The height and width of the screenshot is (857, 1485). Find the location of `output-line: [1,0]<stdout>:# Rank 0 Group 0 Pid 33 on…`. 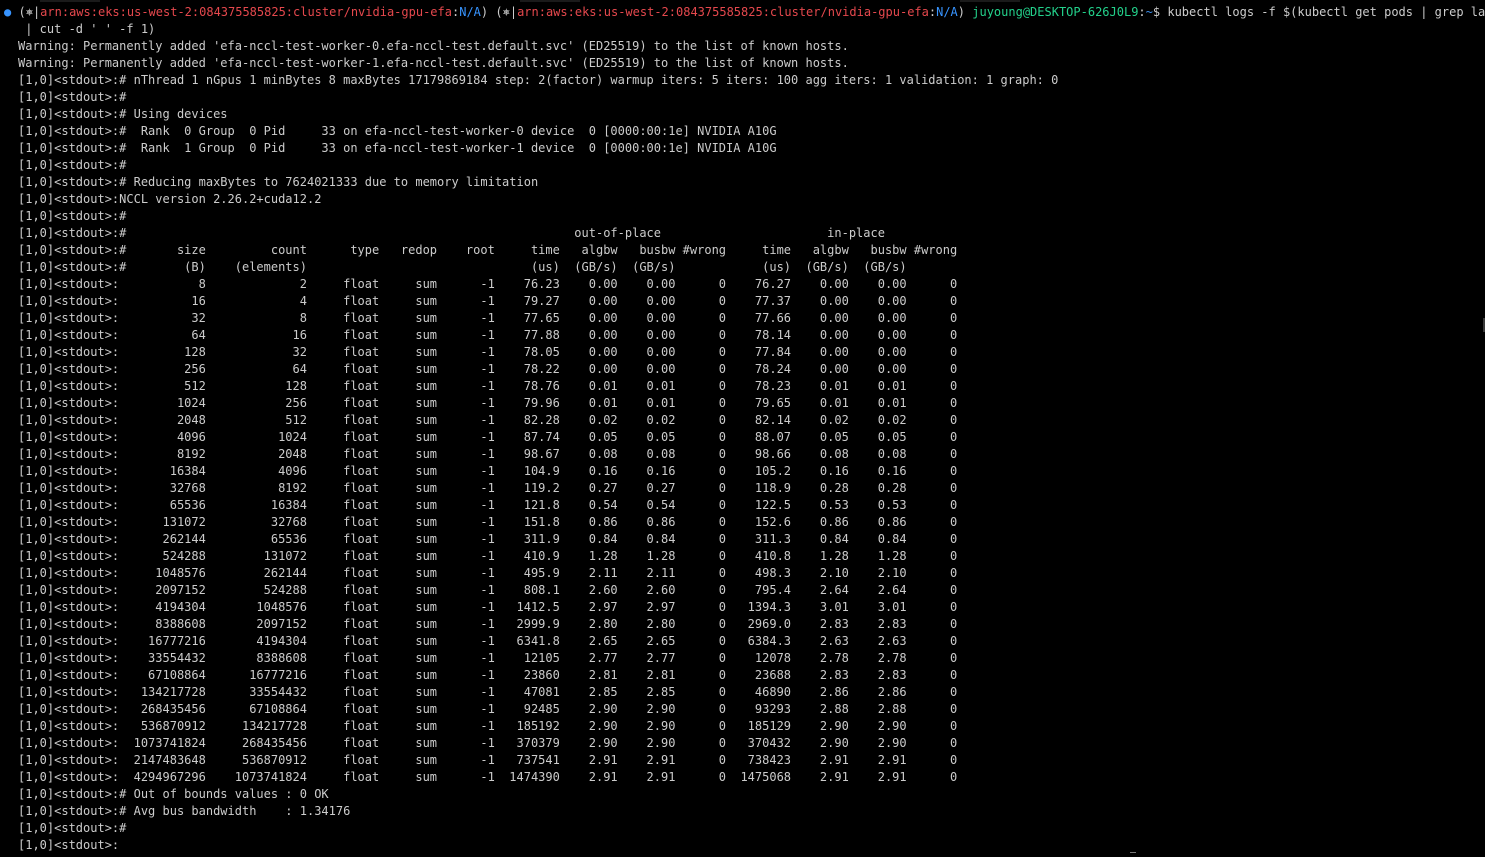

output-line: [1,0]<stdout>:# Rank 0 Group 0 Pid 33 on… is located at coordinates (397, 131).